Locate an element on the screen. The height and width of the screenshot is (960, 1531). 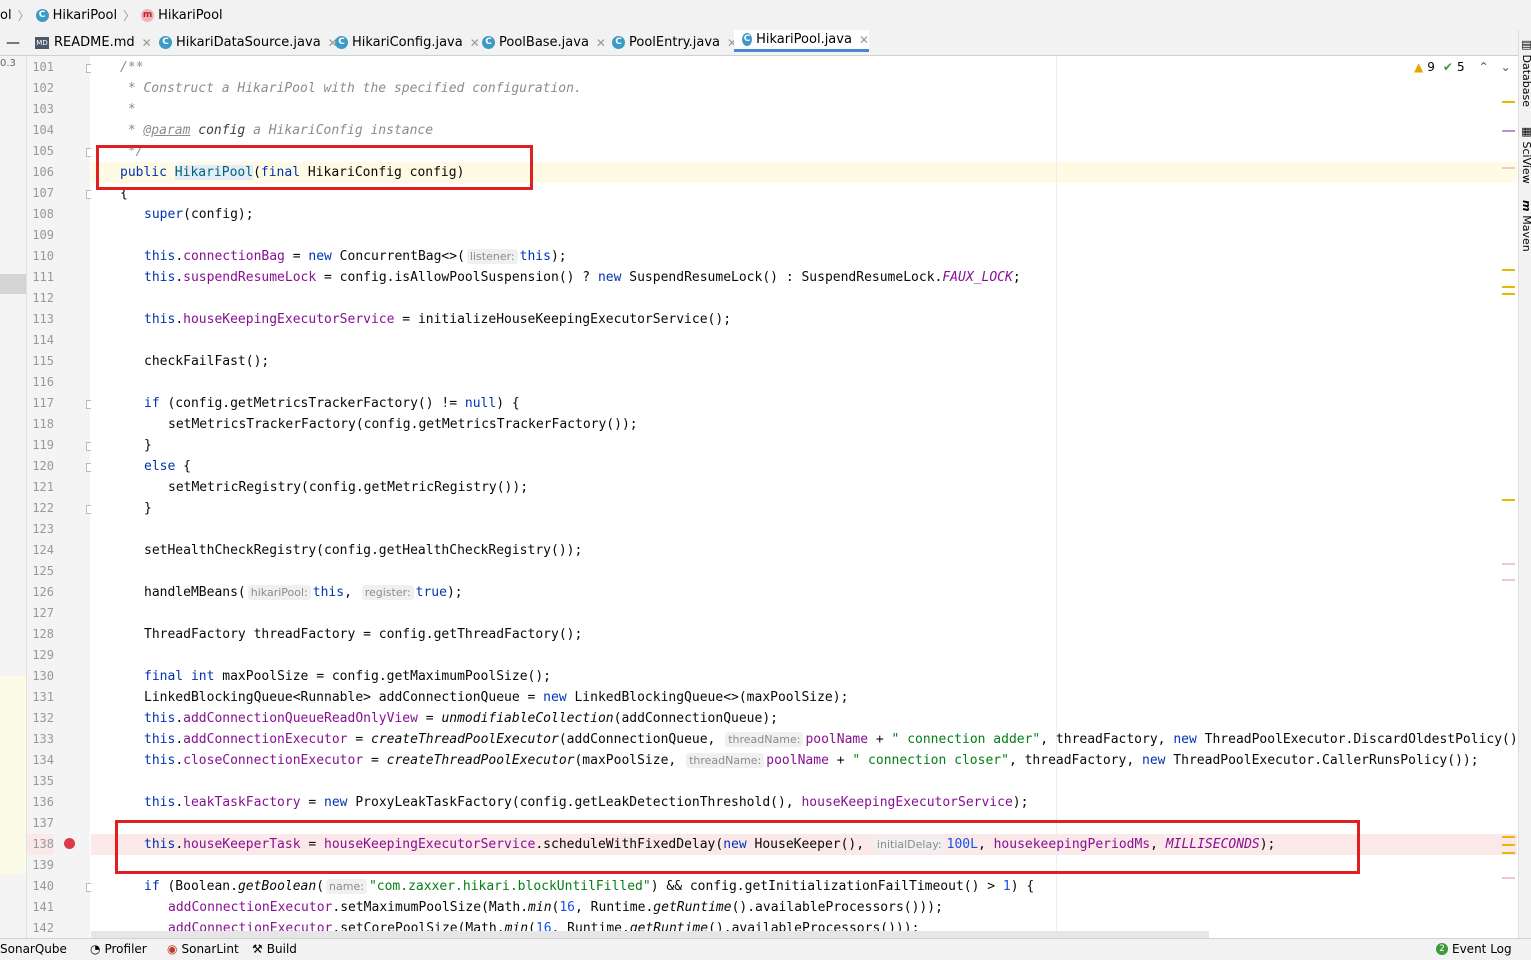
code-line: /** is located at coordinates (132, 67).